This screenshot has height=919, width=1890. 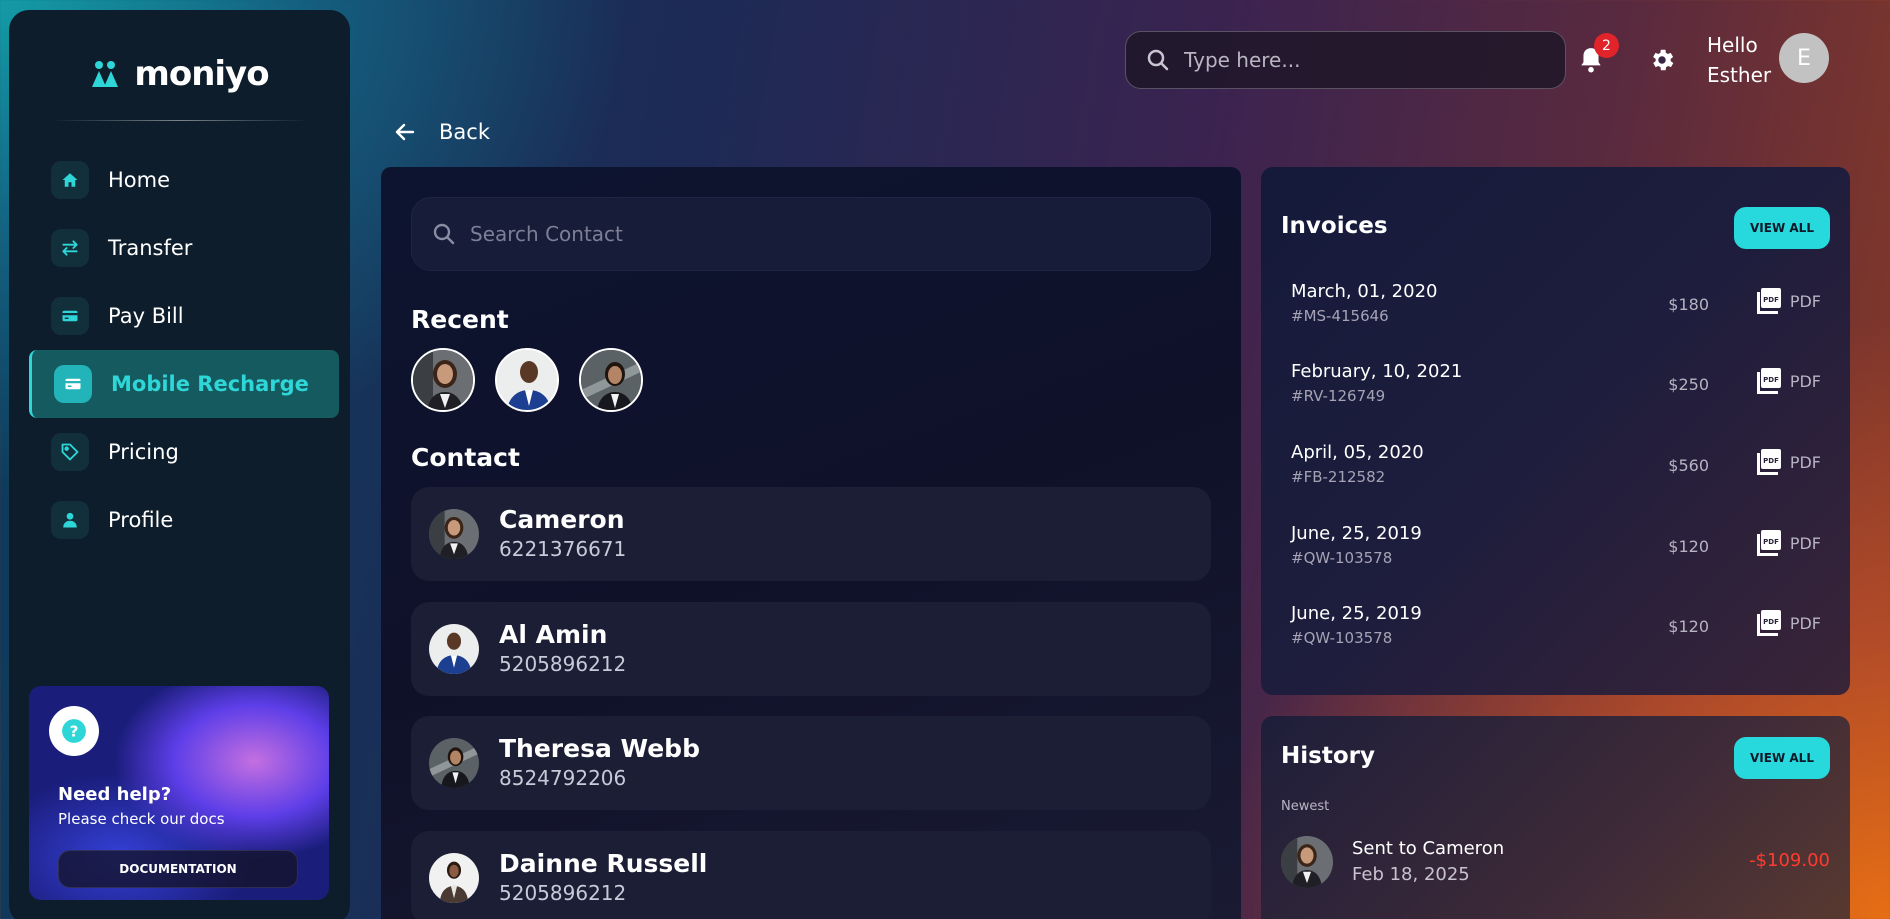 I want to click on global-search, so click(x=1345, y=60).